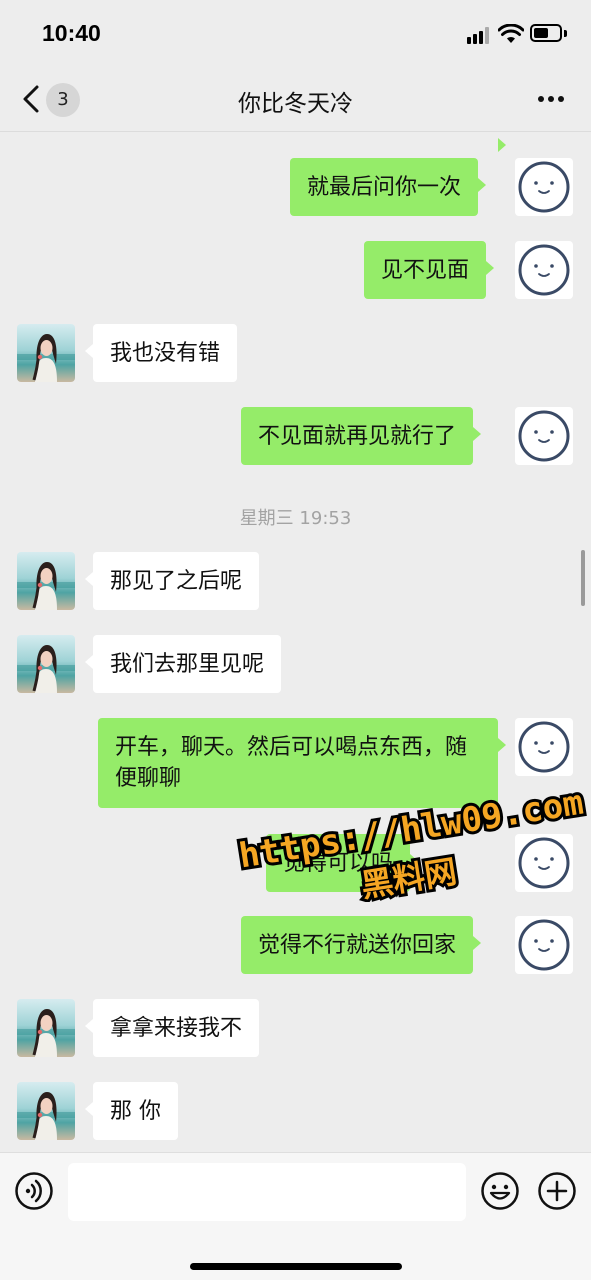  What do you see at coordinates (71, 33) in the screenshot?
I see `status-time: 10:40` at bounding box center [71, 33].